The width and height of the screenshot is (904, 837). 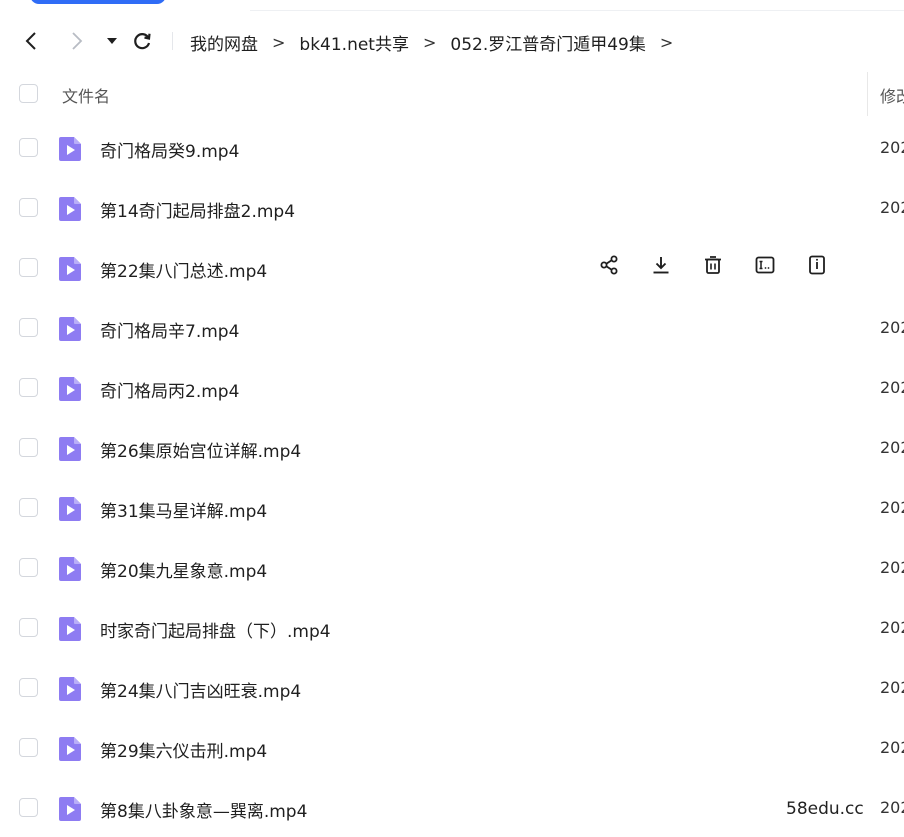 What do you see at coordinates (577, 10) in the screenshot?
I see `top-divider` at bounding box center [577, 10].